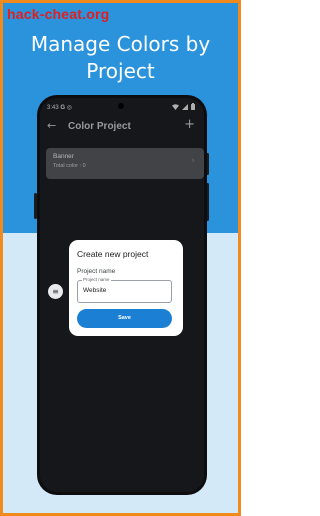 The image size is (320, 516). I want to click on watermark: hack-cheat.org, so click(58, 14).